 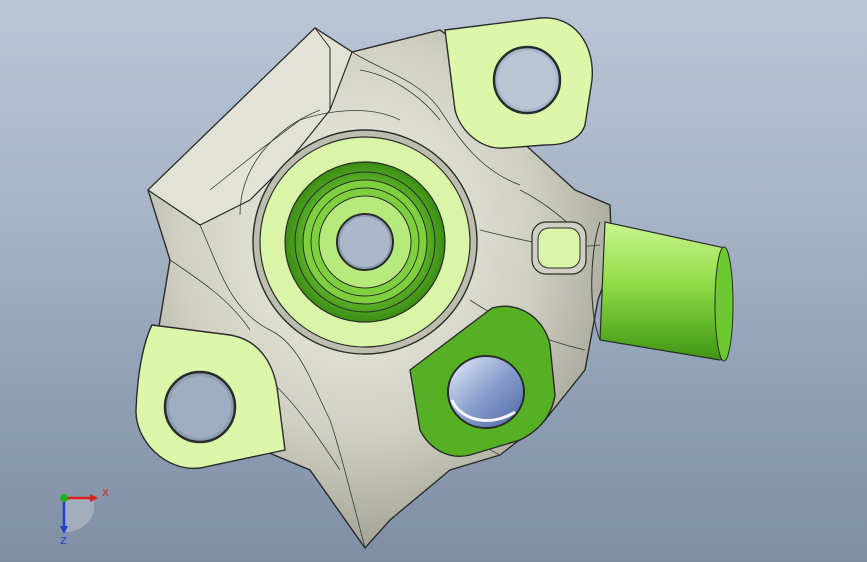 What do you see at coordinates (666, 291) in the screenshot?
I see `cylindrical-spigot` at bounding box center [666, 291].